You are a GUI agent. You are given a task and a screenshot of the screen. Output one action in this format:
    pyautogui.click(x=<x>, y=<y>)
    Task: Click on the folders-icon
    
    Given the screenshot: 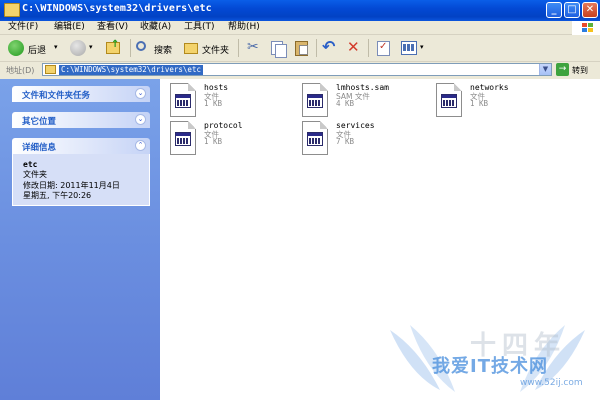 What is the action you would take?
    pyautogui.click(x=191, y=48)
    